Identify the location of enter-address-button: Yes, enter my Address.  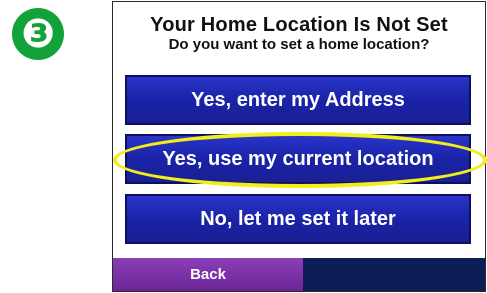
(298, 100).